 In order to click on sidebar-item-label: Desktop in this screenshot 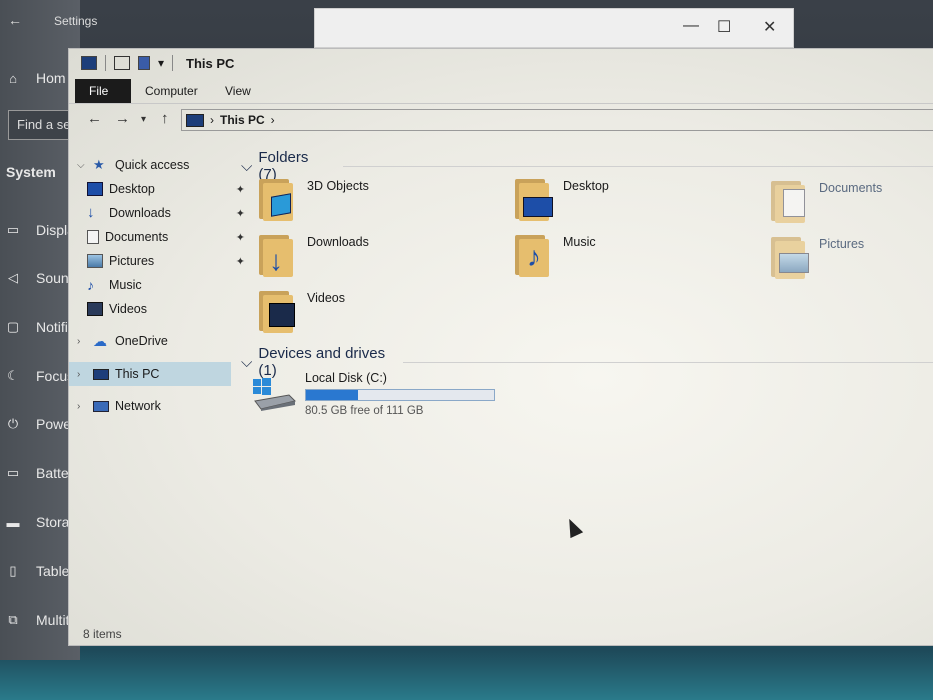, I will do `click(132, 189)`.